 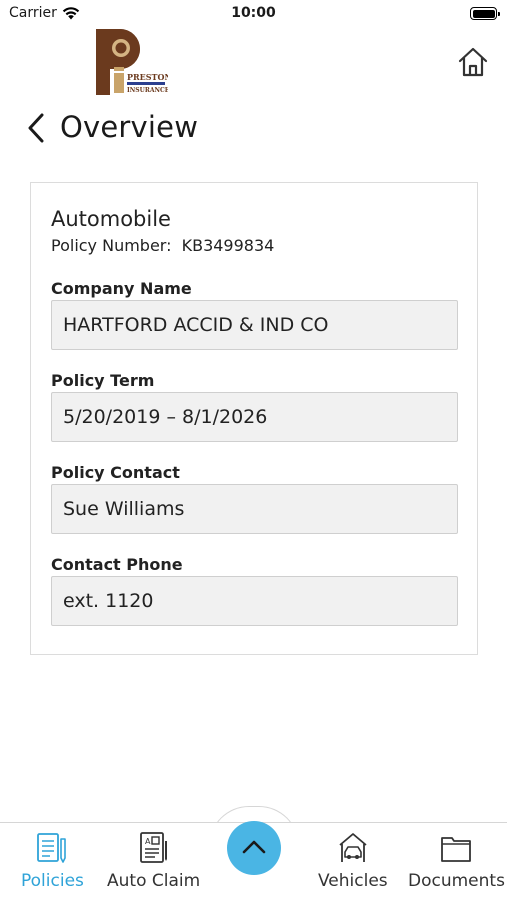 I want to click on preston-insurance-logo: PRESTON INSURANCE, so click(x=134, y=62).